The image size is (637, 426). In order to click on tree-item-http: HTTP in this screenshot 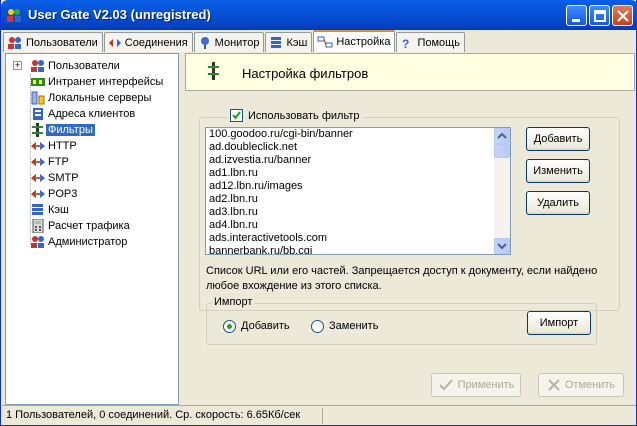, I will do `click(54, 146)`.